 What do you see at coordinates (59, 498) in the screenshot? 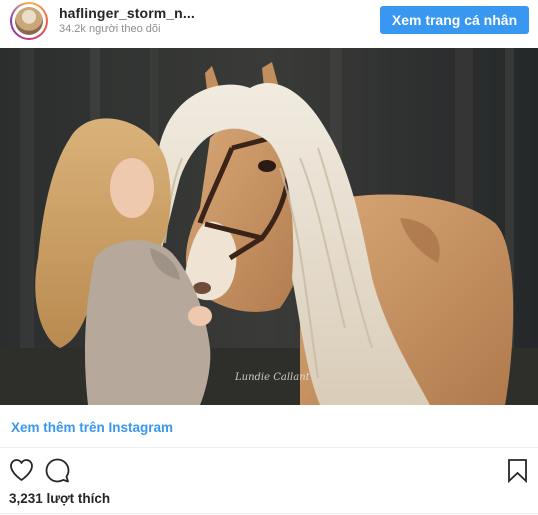
I see `likes-count: 3,231 lượt thích` at bounding box center [59, 498].